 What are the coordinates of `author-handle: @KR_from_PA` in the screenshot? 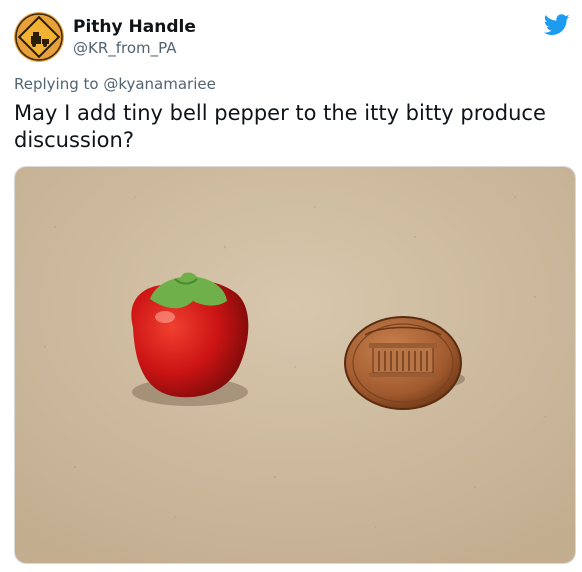 It's located at (125, 48).